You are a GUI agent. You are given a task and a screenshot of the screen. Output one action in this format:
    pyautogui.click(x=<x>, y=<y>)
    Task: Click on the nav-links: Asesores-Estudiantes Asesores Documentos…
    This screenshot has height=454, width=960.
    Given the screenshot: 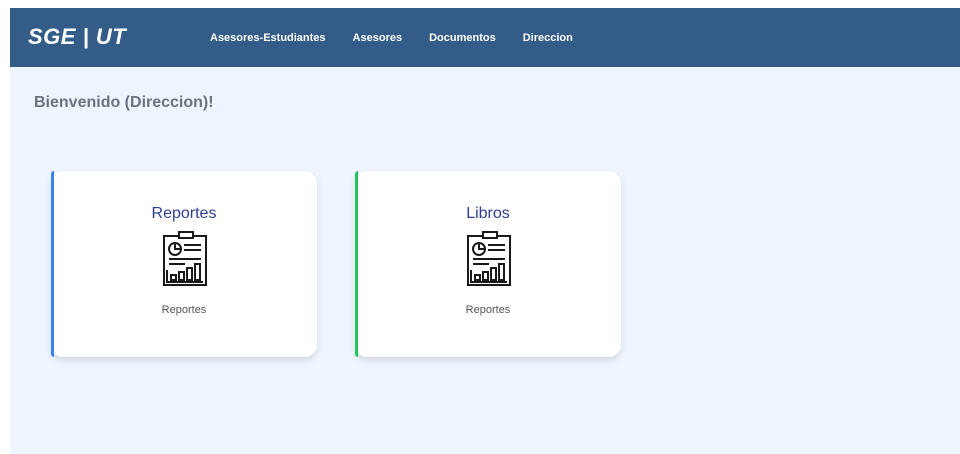 What is the action you would take?
    pyautogui.click(x=405, y=37)
    